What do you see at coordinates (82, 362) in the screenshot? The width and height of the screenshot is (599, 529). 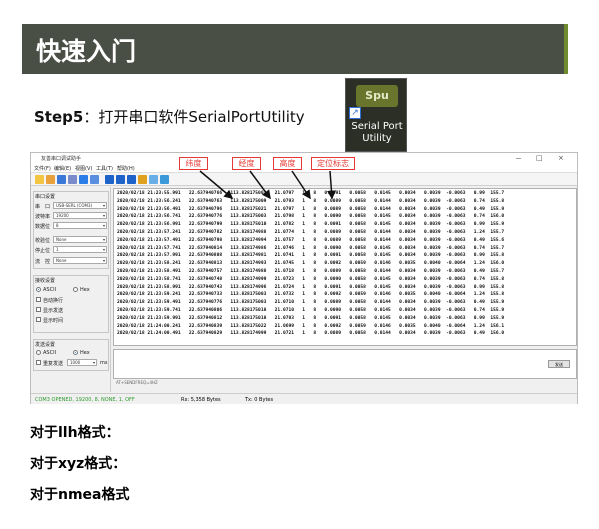 I see `repeat-interval-input: 1000` at bounding box center [82, 362].